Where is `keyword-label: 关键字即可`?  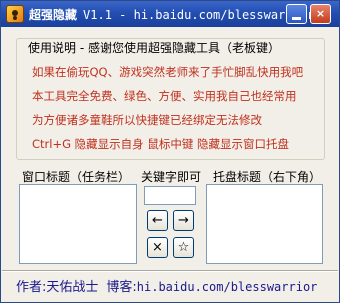
keyword-label: 关键字即可 is located at coordinates (171, 177).